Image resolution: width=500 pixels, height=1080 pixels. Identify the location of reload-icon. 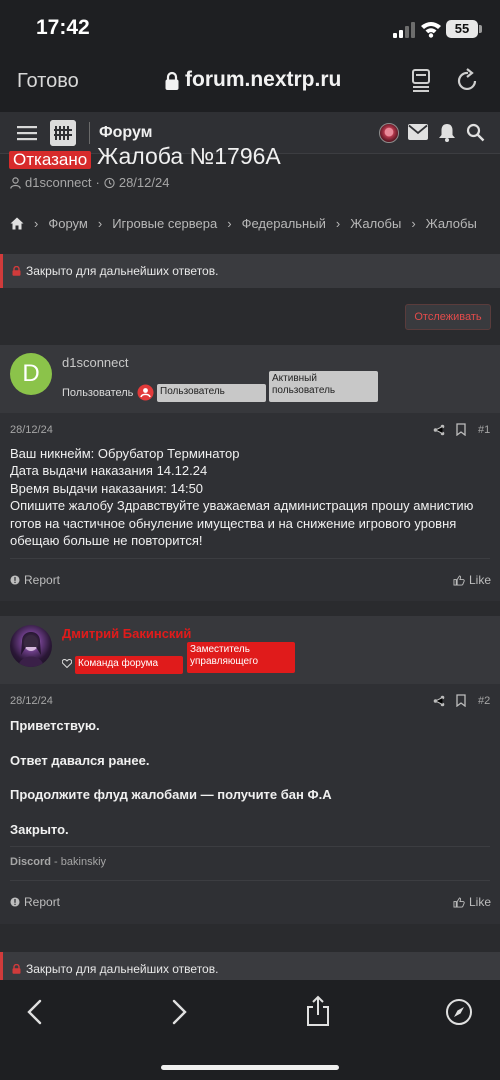
(468, 81).